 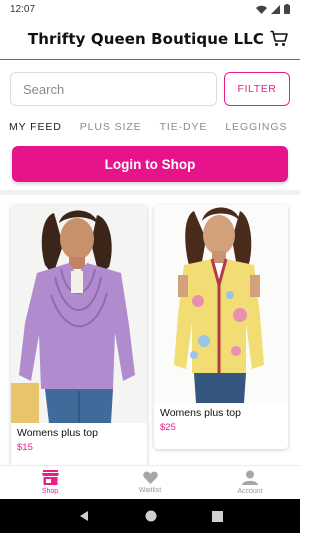 What do you see at coordinates (184, 129) in the screenshot?
I see `tab-tie-dye: TIE-DYE` at bounding box center [184, 129].